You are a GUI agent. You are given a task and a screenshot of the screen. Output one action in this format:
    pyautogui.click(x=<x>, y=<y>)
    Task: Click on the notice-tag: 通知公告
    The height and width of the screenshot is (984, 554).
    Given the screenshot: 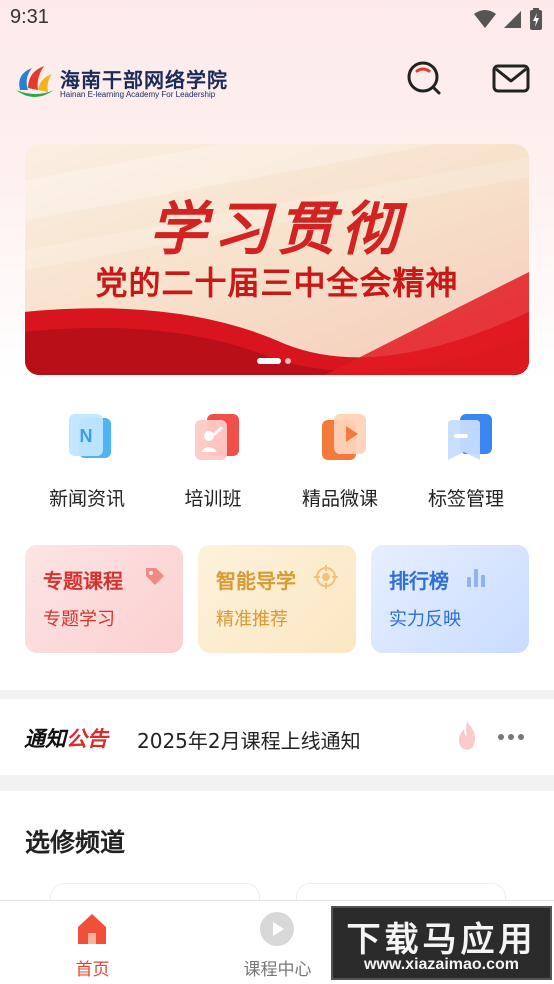 What is the action you would take?
    pyautogui.click(x=66, y=738)
    